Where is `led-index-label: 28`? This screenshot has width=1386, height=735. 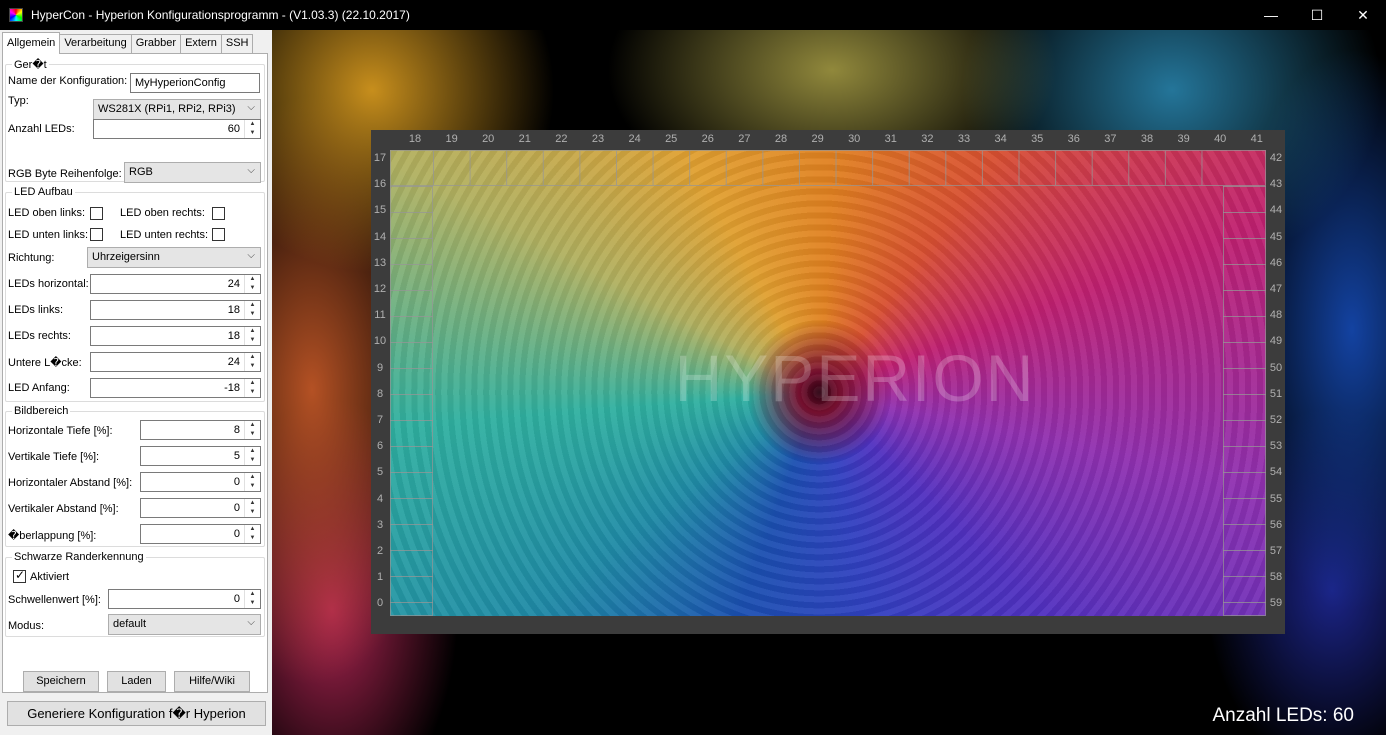
led-index-label: 28 is located at coordinates (781, 139).